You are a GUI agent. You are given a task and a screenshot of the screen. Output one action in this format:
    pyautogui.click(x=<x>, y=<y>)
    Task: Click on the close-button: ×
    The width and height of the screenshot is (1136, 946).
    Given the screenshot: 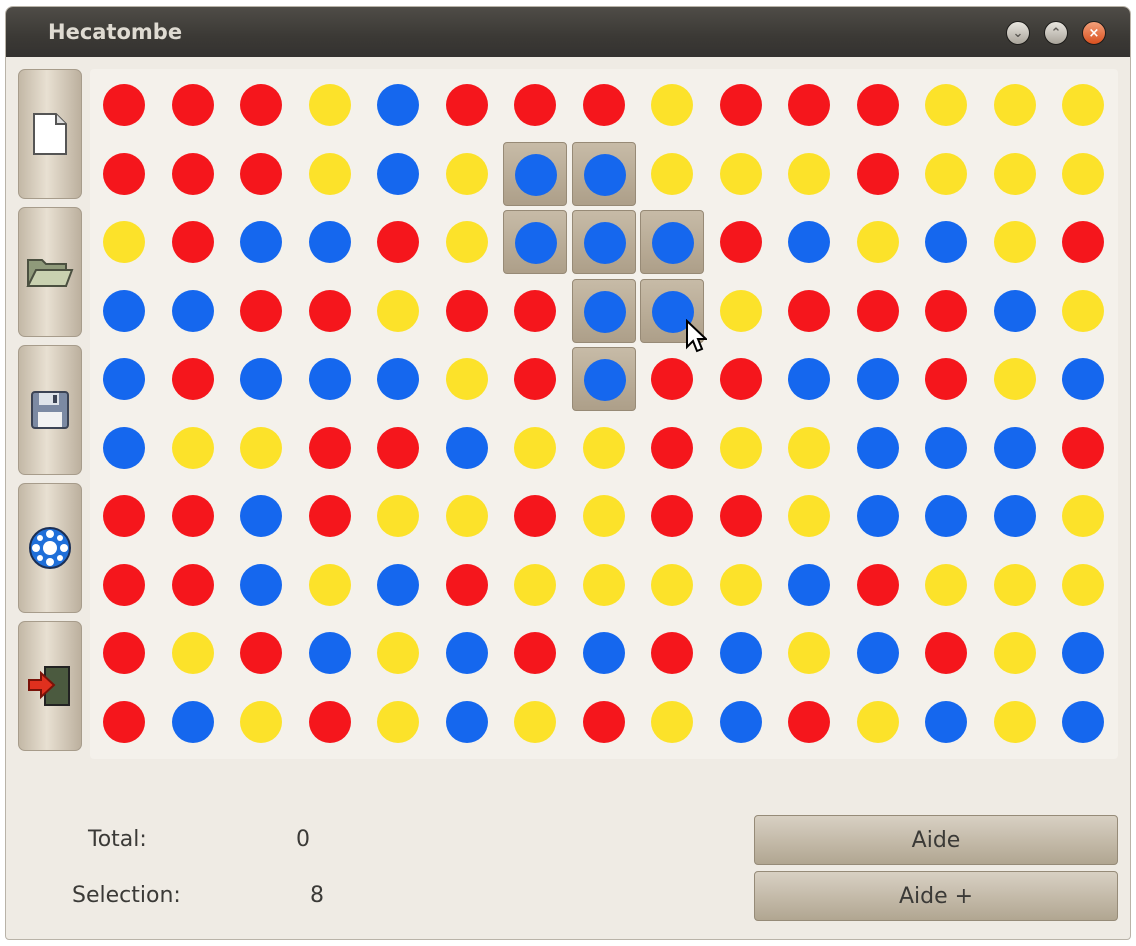 What is the action you would take?
    pyautogui.click(x=1094, y=33)
    